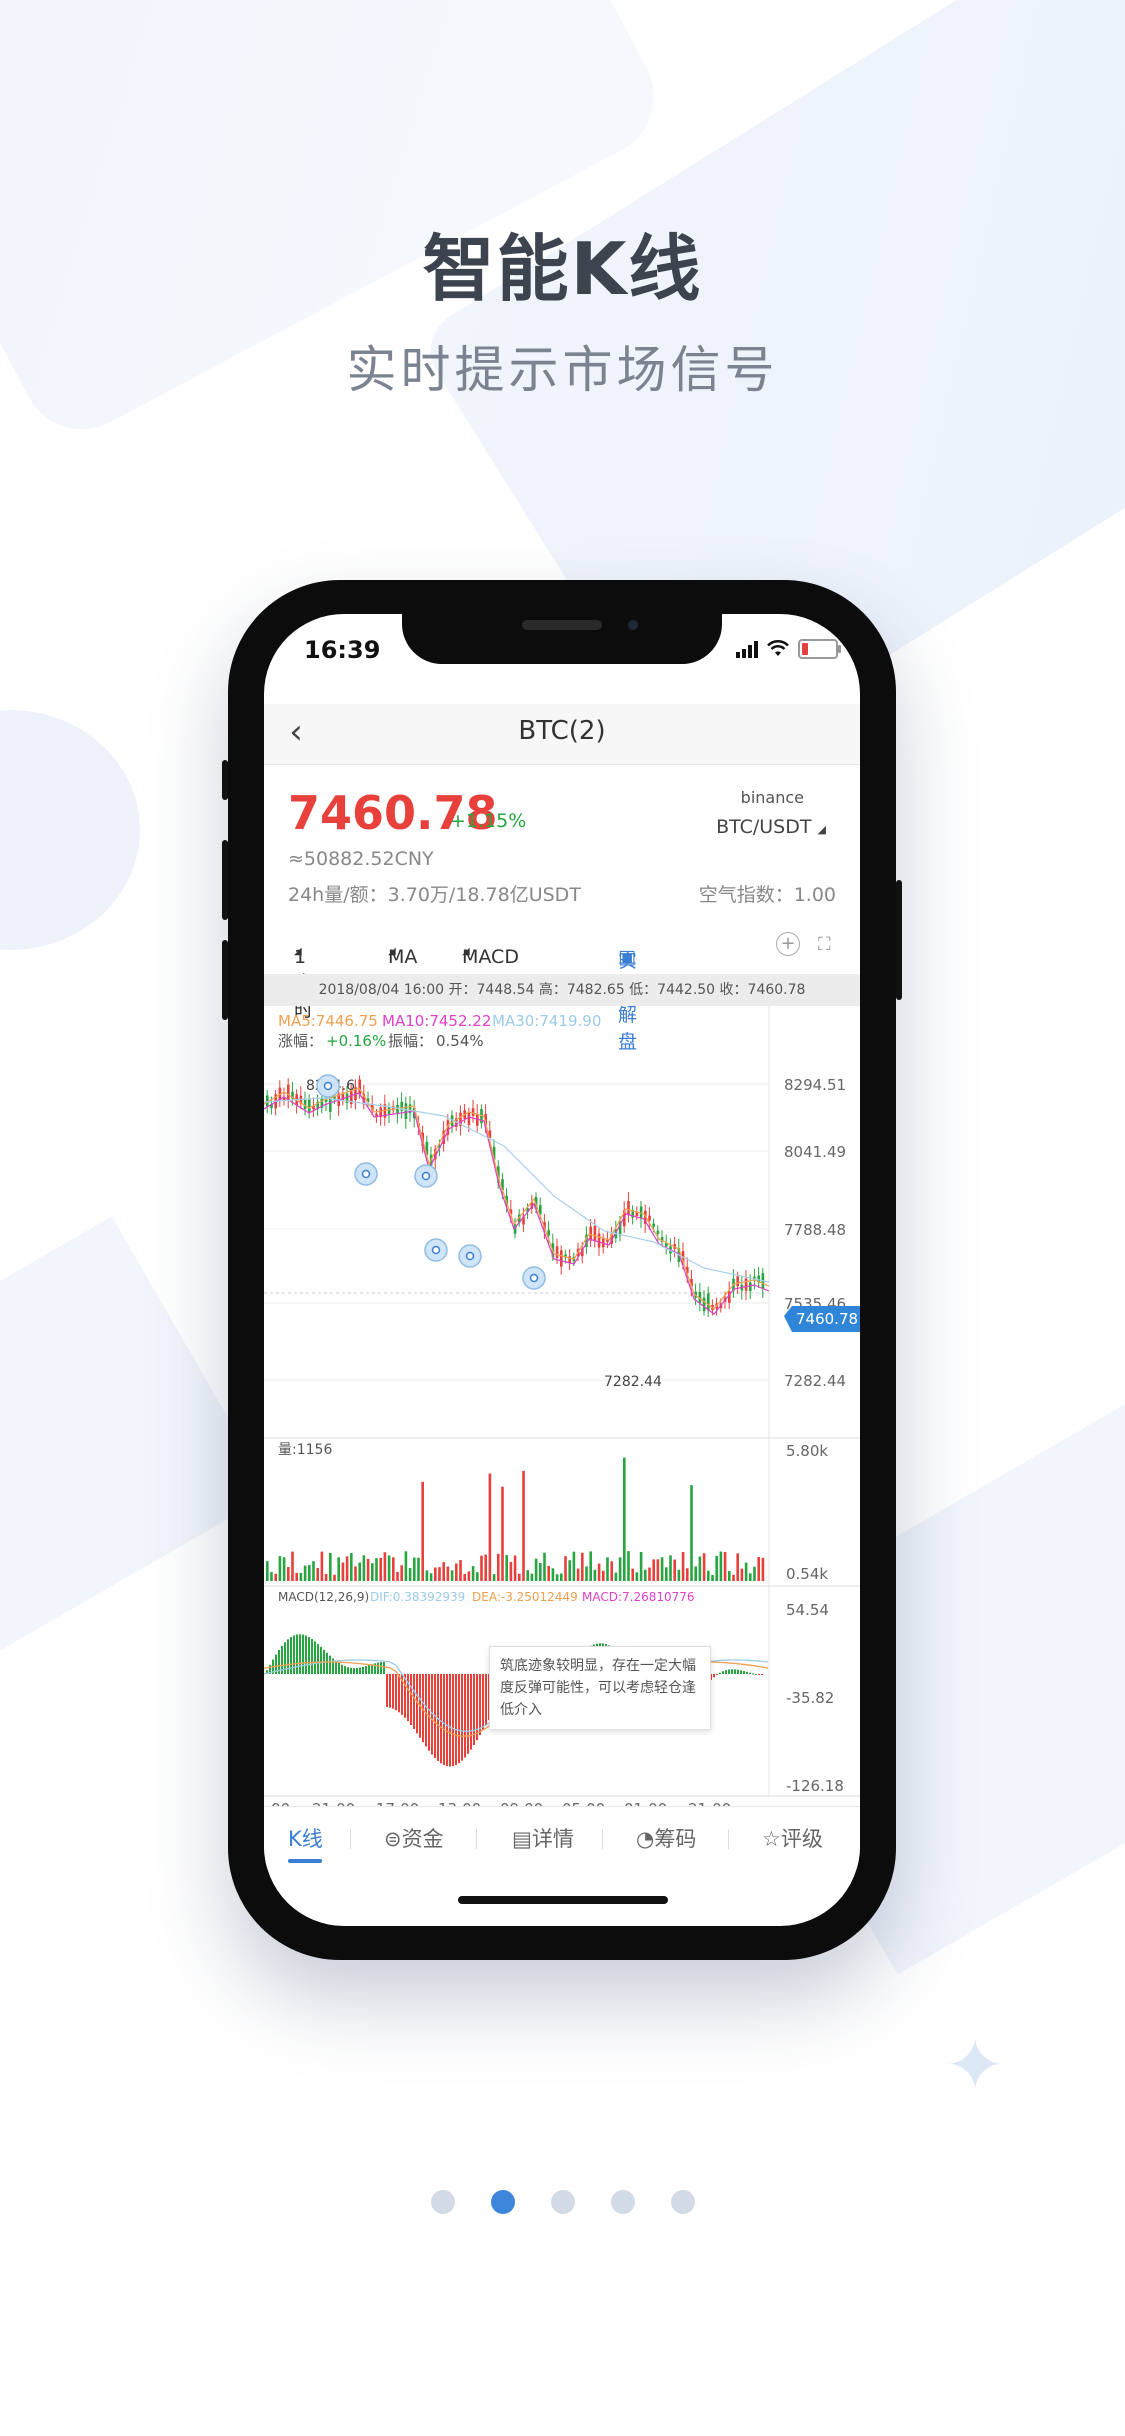  I want to click on price-cny: ≈50882.52CNY, so click(361, 859).